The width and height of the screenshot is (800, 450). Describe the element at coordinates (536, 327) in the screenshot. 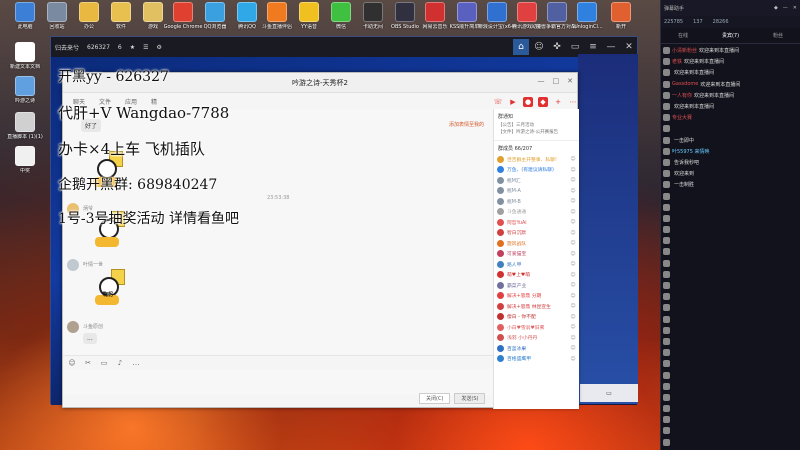

I see `member-item: 小白♥雪翁♥旧雾 ☺` at that location.